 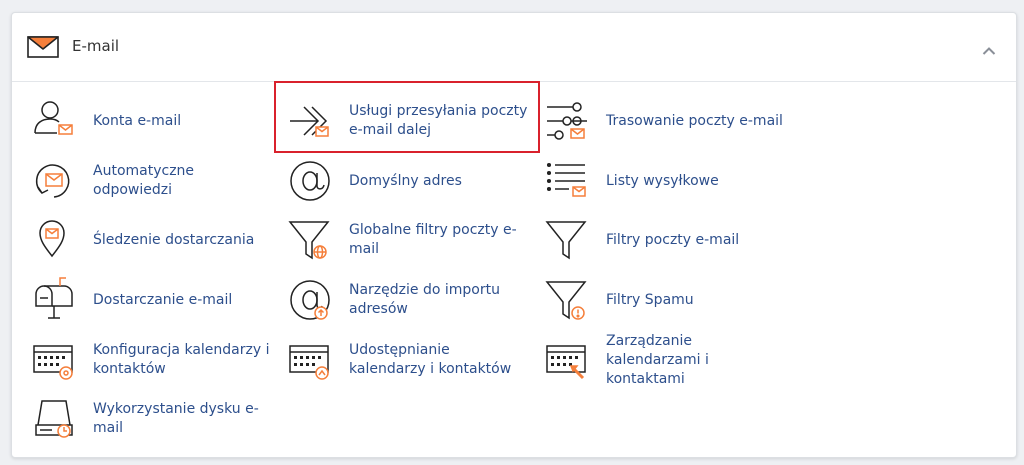 What do you see at coordinates (54, 181) in the screenshot?
I see `autoresponder-icon` at bounding box center [54, 181].